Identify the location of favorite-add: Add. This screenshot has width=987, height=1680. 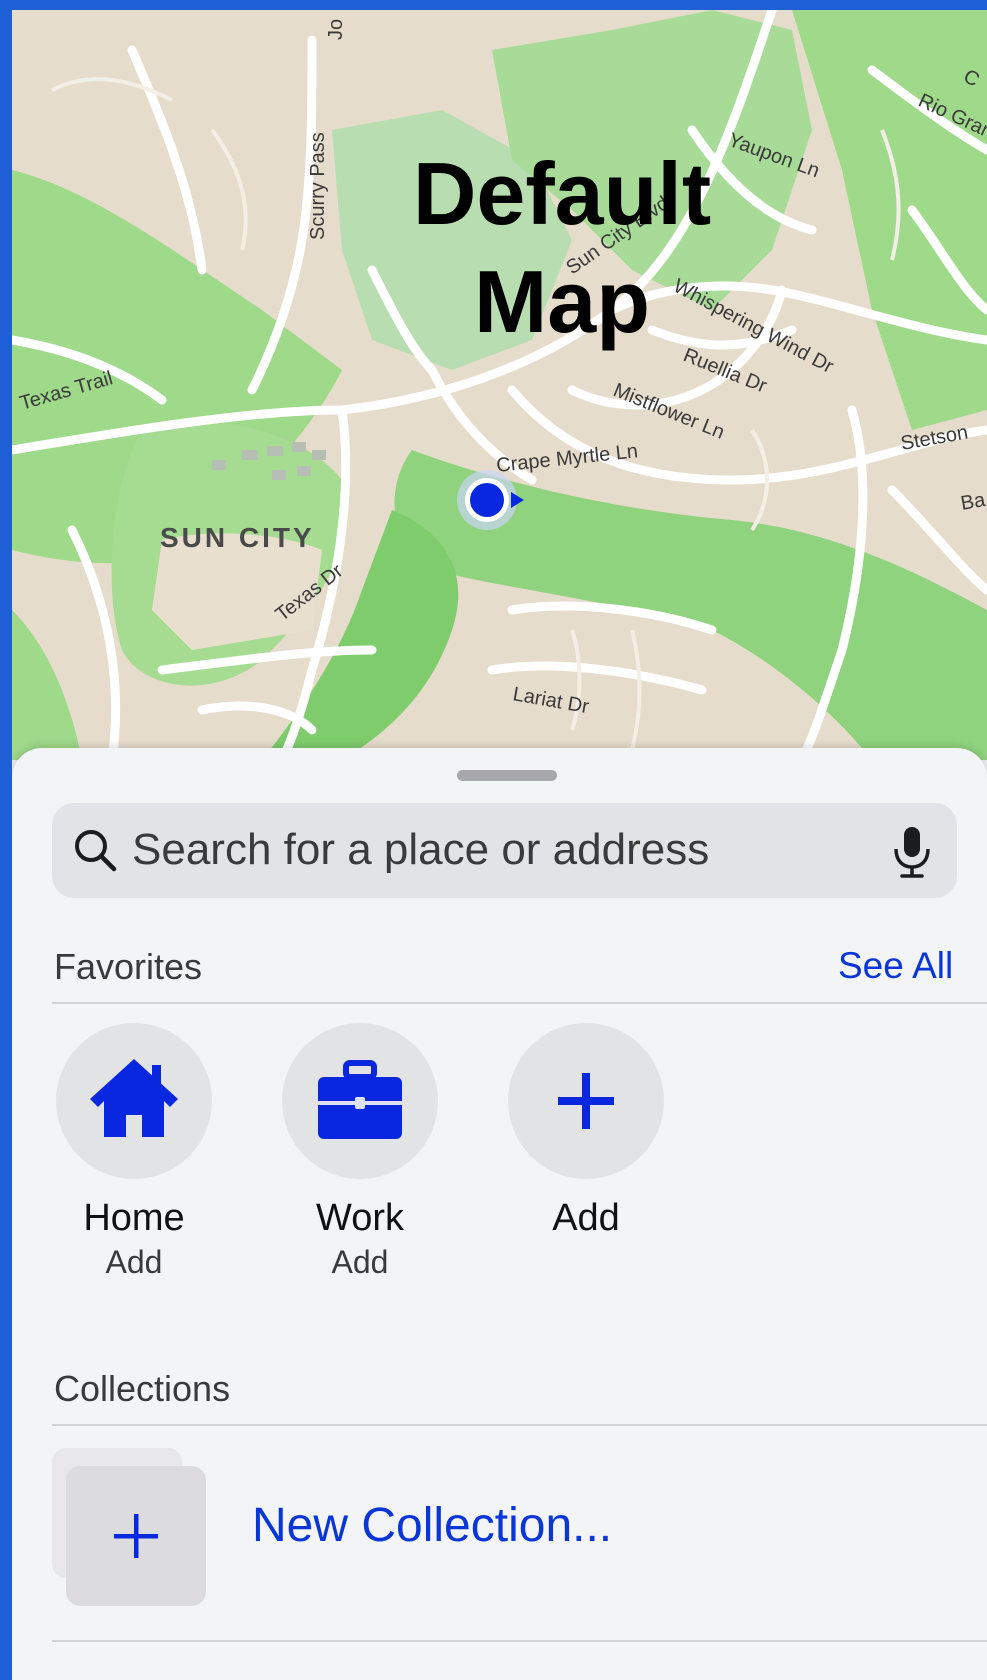
(586, 1131).